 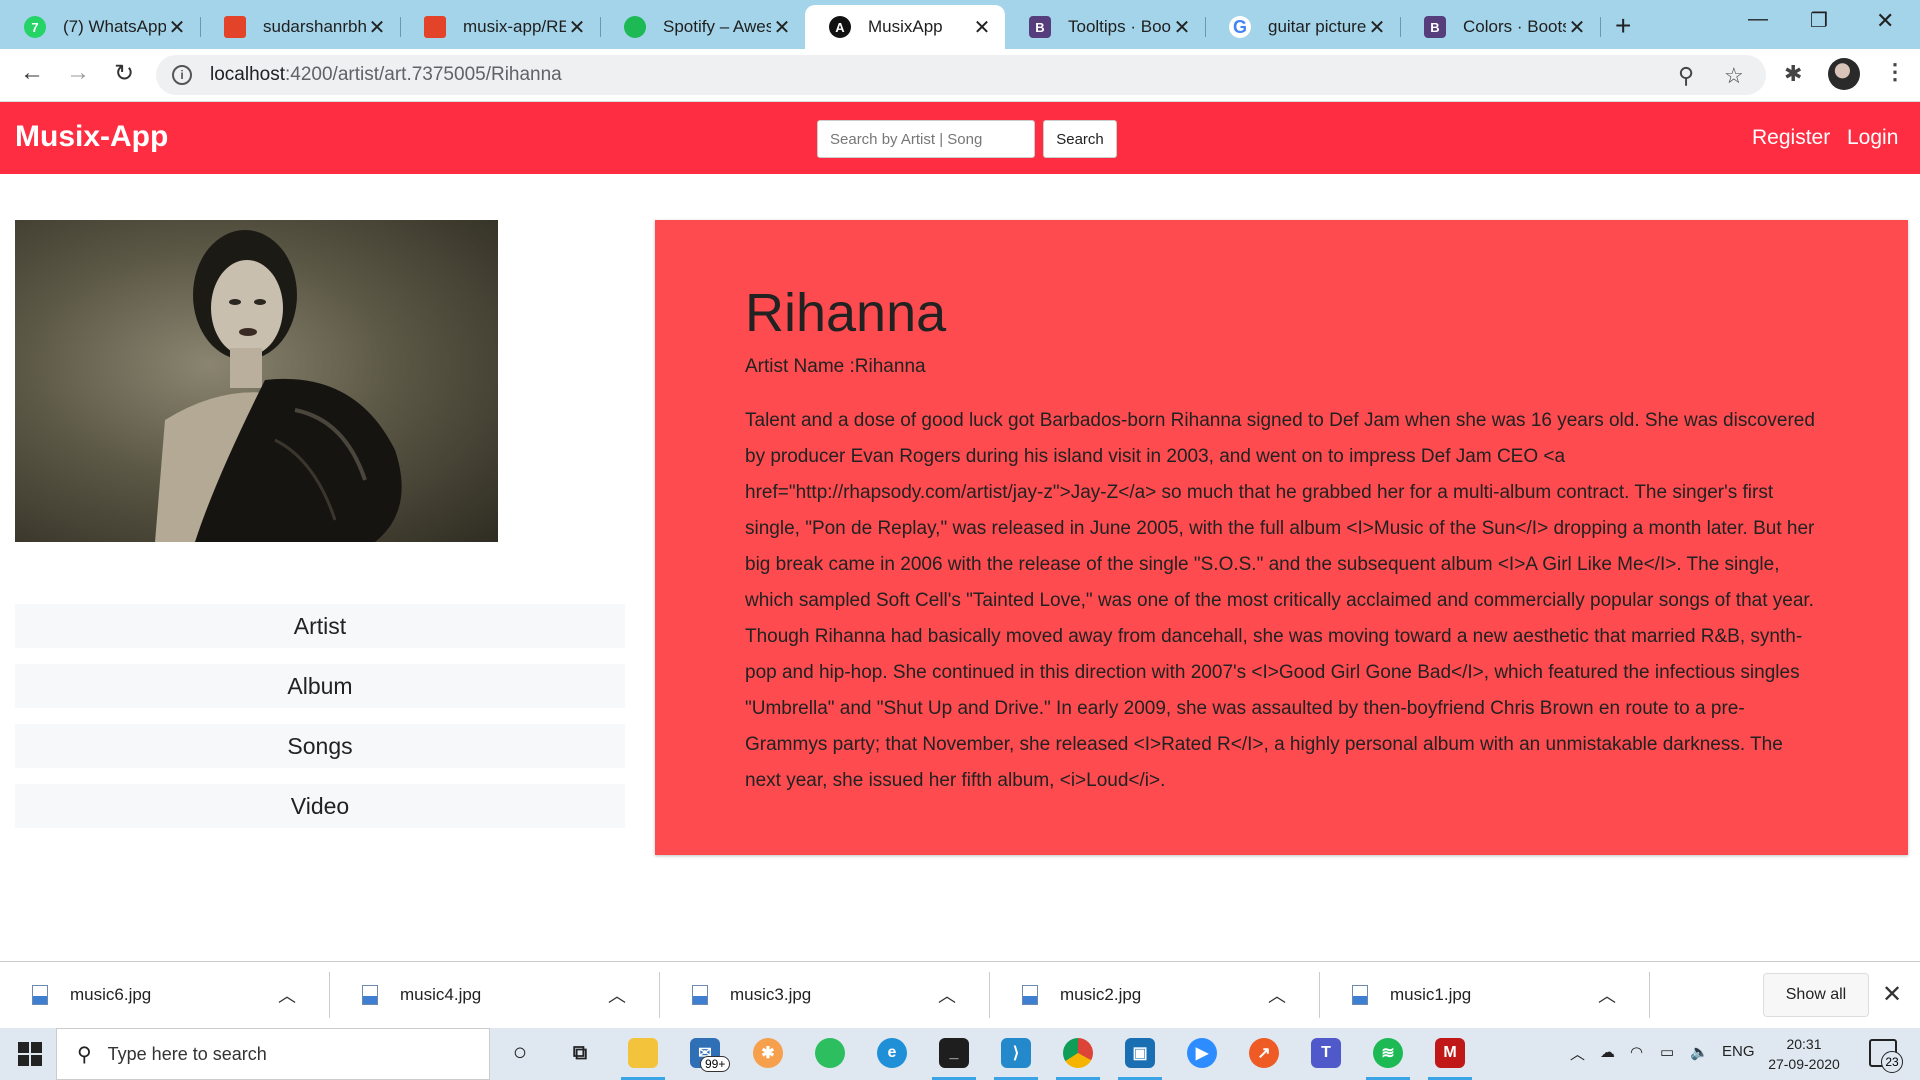 I want to click on menu-item-songs: Songs, so click(x=320, y=746).